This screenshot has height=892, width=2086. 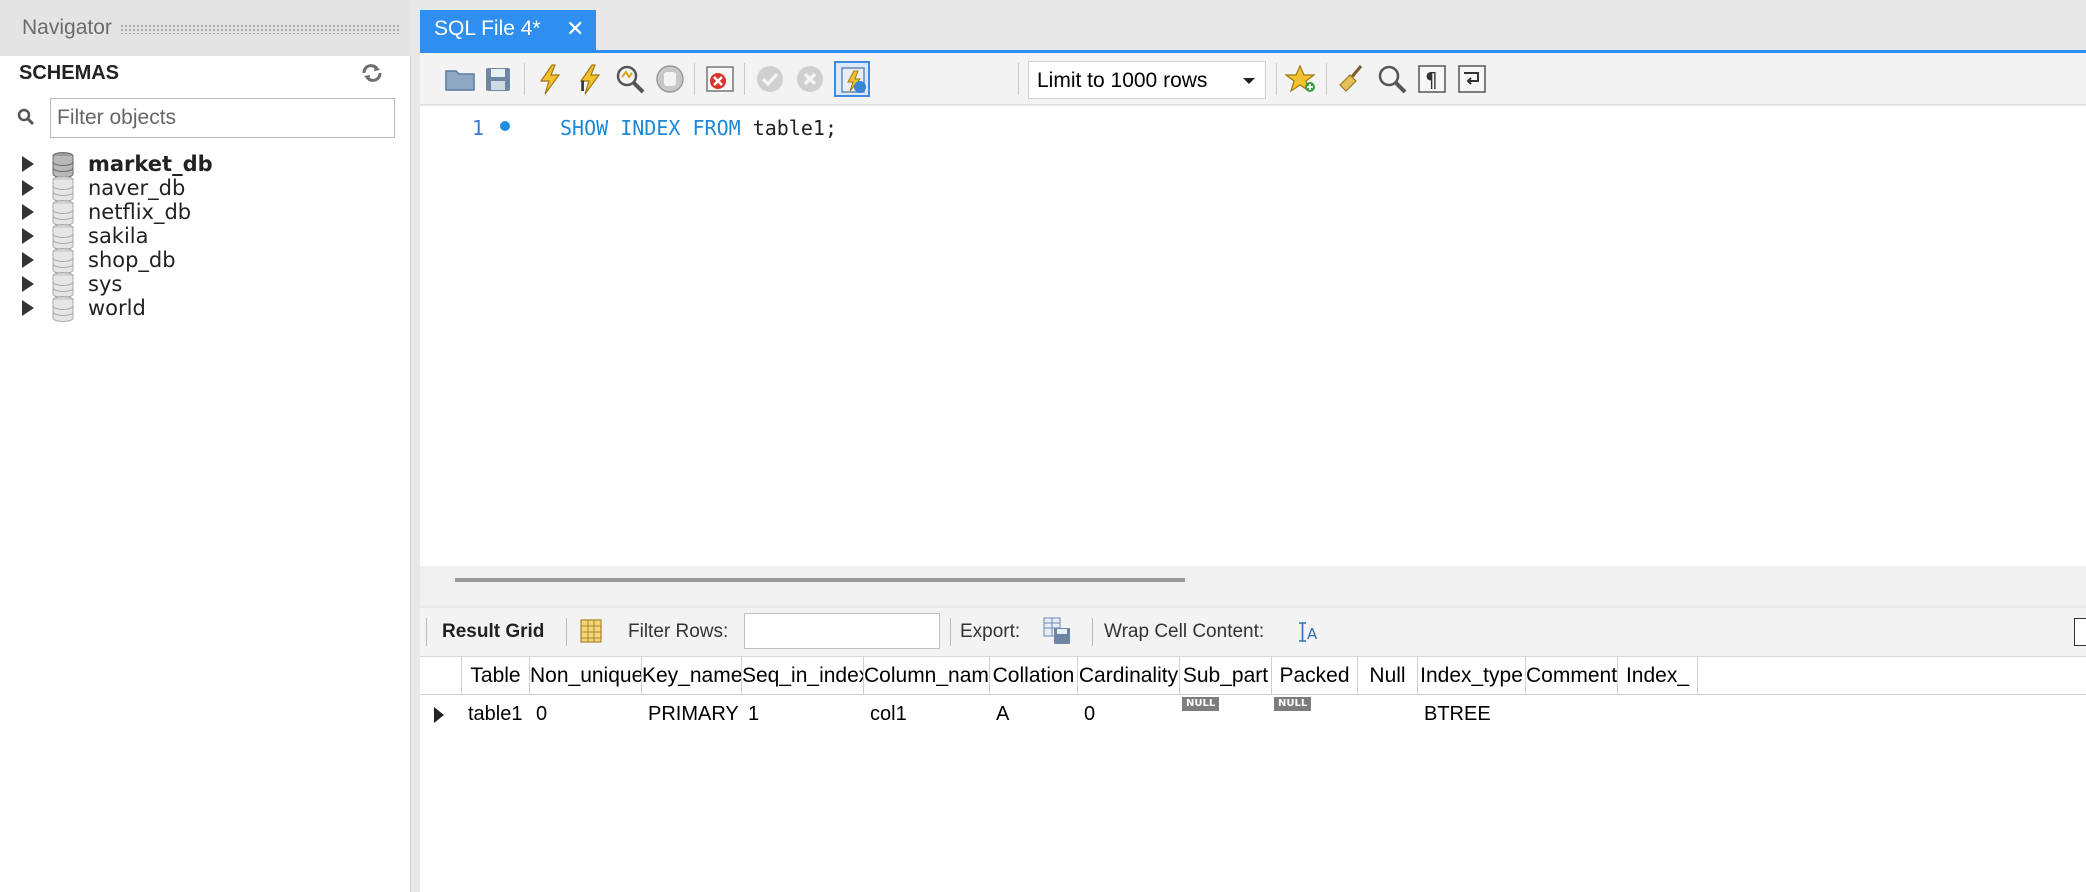 I want to click on invisible-chars-icon: ¶, so click(x=1432, y=79).